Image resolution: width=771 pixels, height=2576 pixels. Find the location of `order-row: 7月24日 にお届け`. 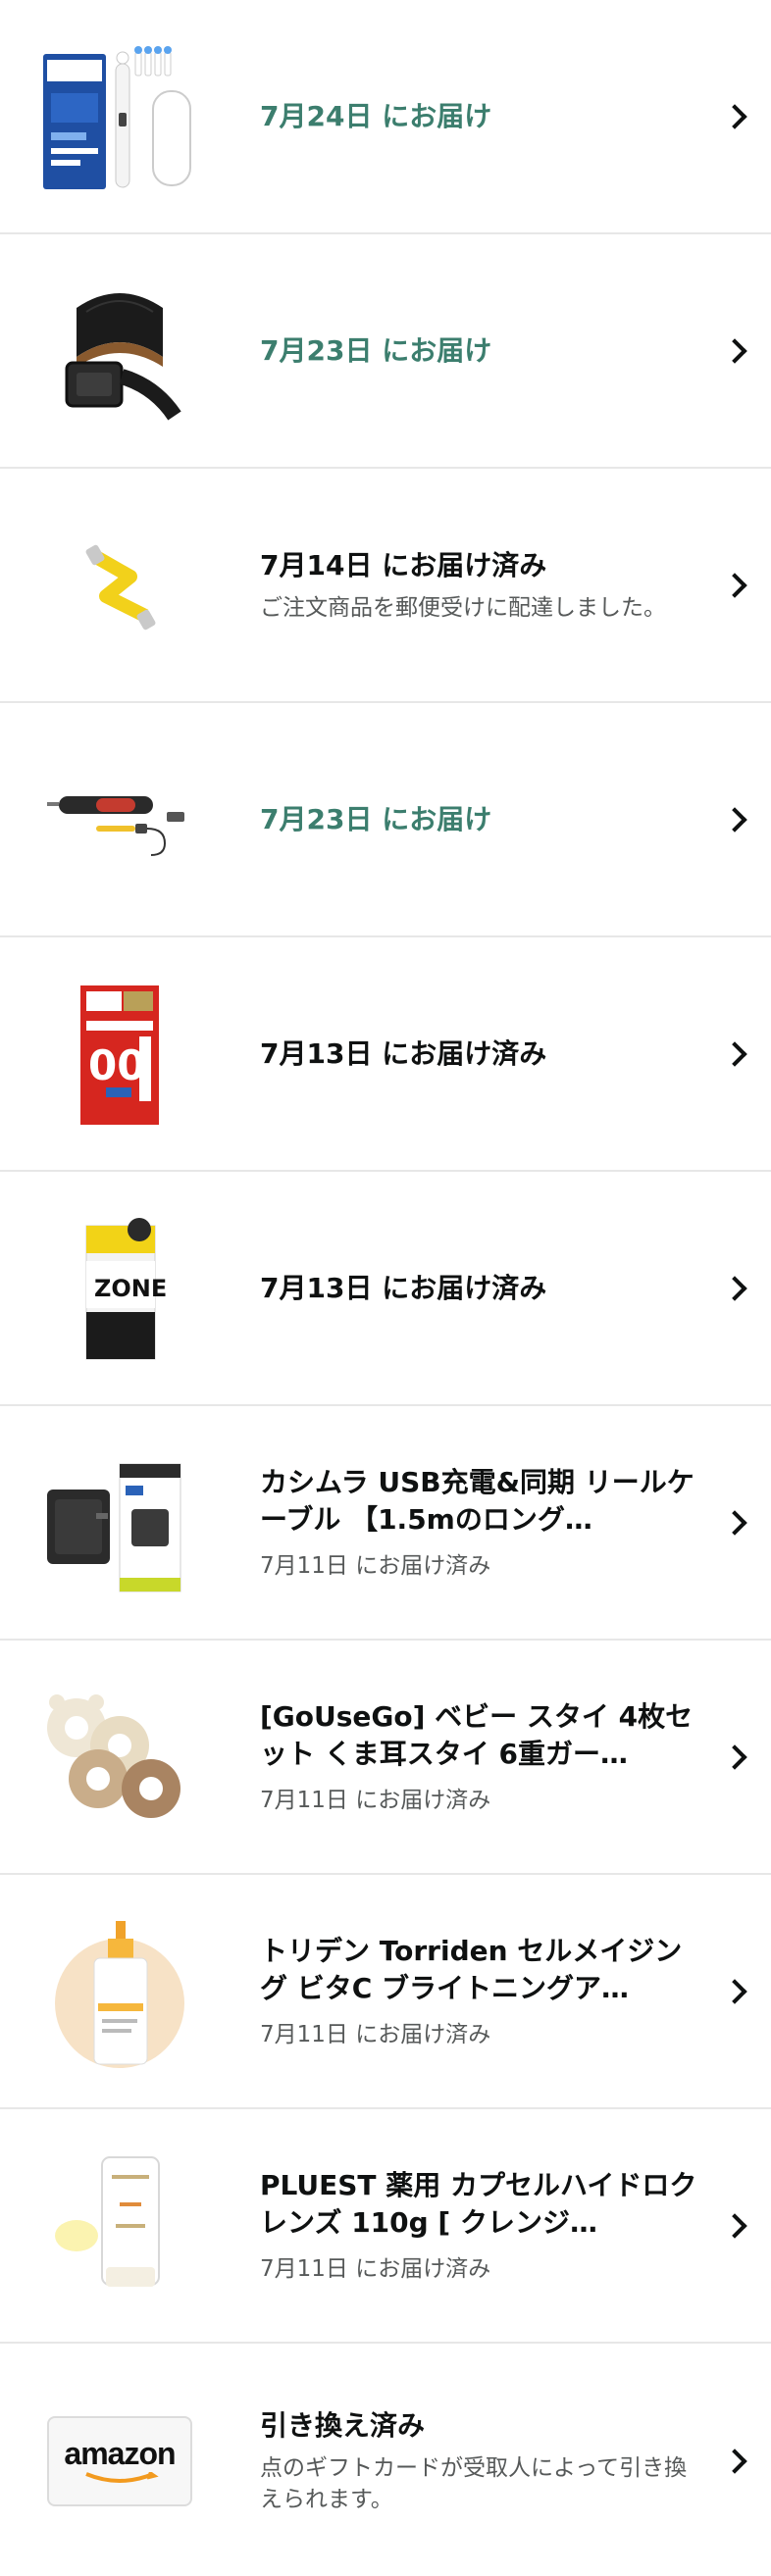

order-row: 7月24日 にお届け is located at coordinates (385, 117).